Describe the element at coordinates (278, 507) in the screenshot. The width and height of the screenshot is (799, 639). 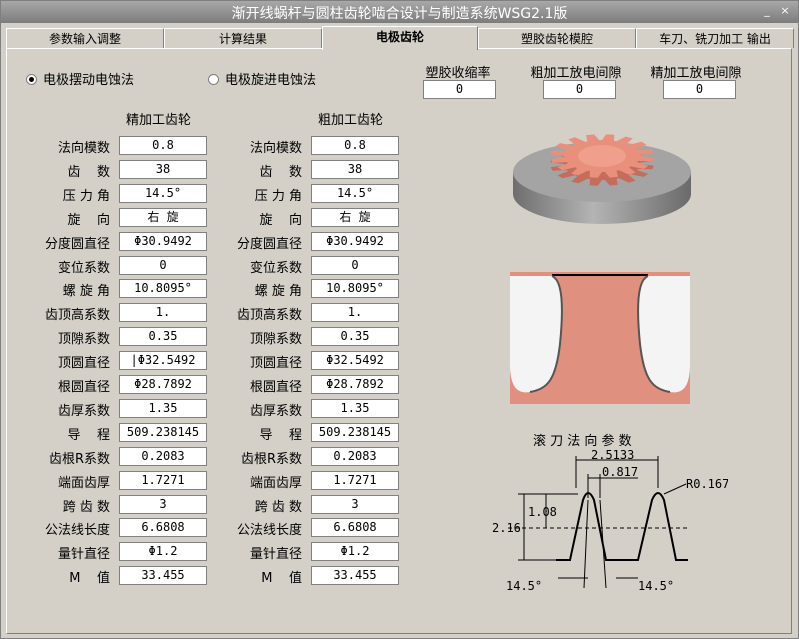
I see `rough-param-label: 跨 齿 数` at that location.